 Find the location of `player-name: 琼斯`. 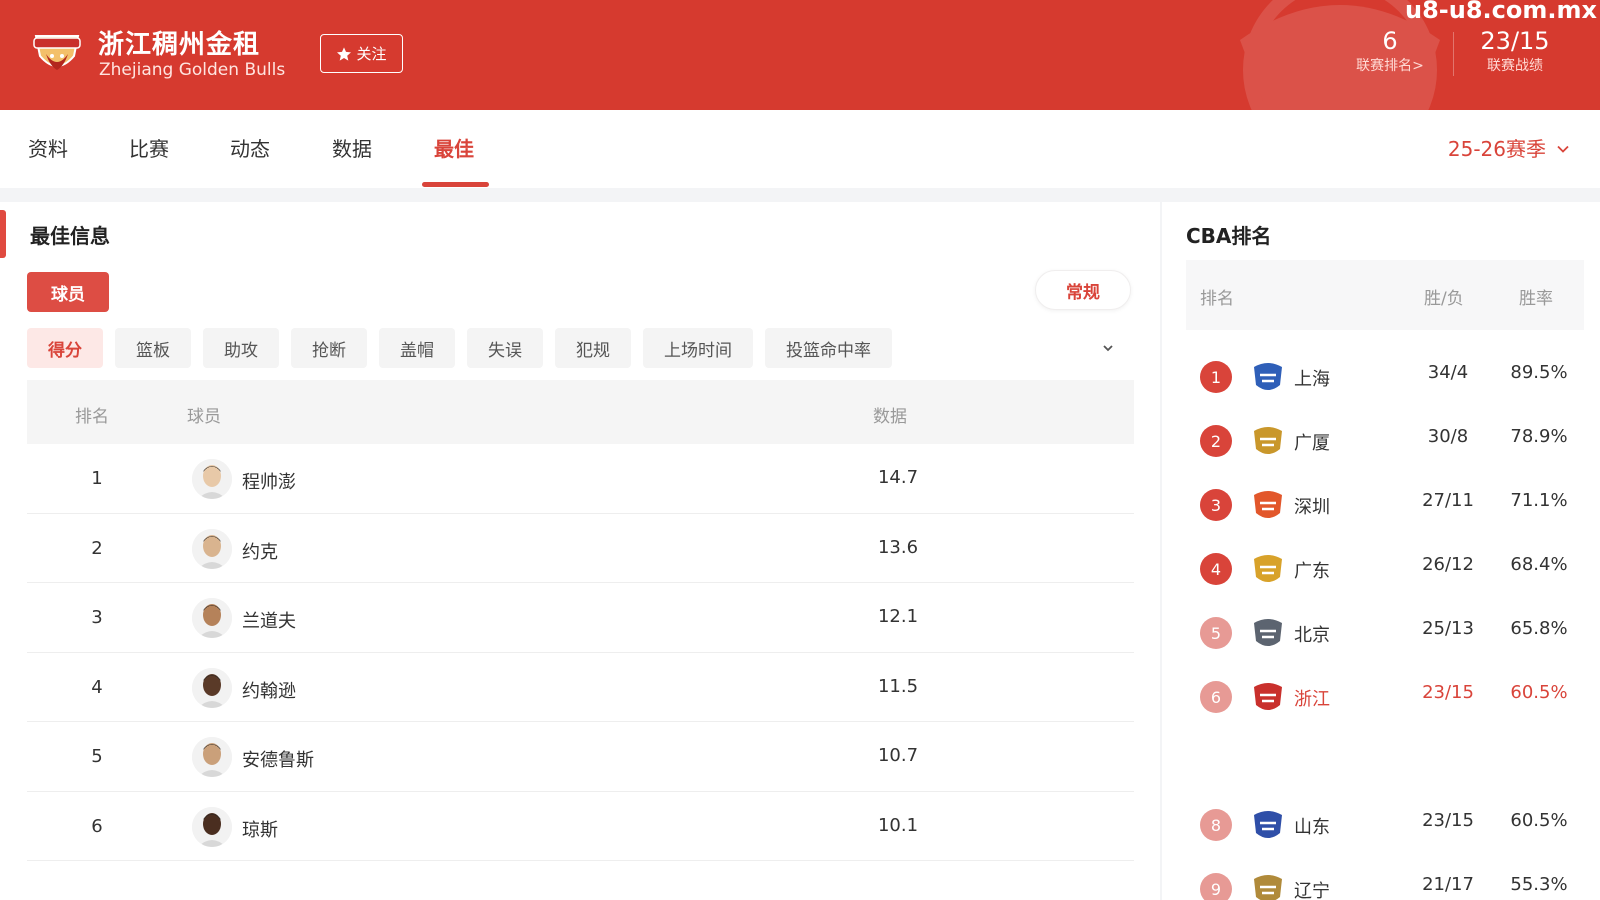

player-name: 琼斯 is located at coordinates (260, 829).